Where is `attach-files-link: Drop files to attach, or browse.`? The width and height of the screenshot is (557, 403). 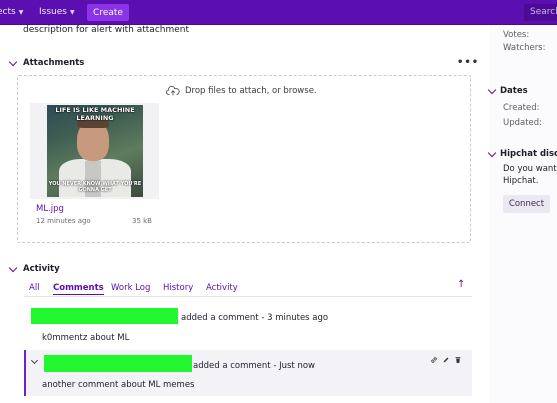
attach-files-link: Drop files to attach, or browse. is located at coordinates (241, 90).